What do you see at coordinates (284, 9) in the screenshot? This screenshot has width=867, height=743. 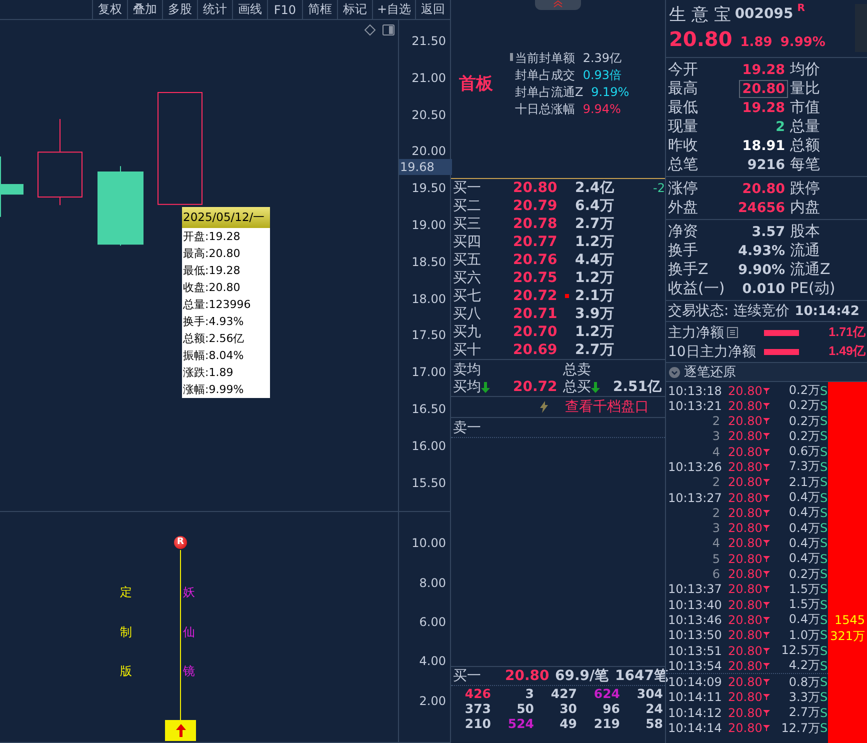 I see `toolbar-button: F10` at bounding box center [284, 9].